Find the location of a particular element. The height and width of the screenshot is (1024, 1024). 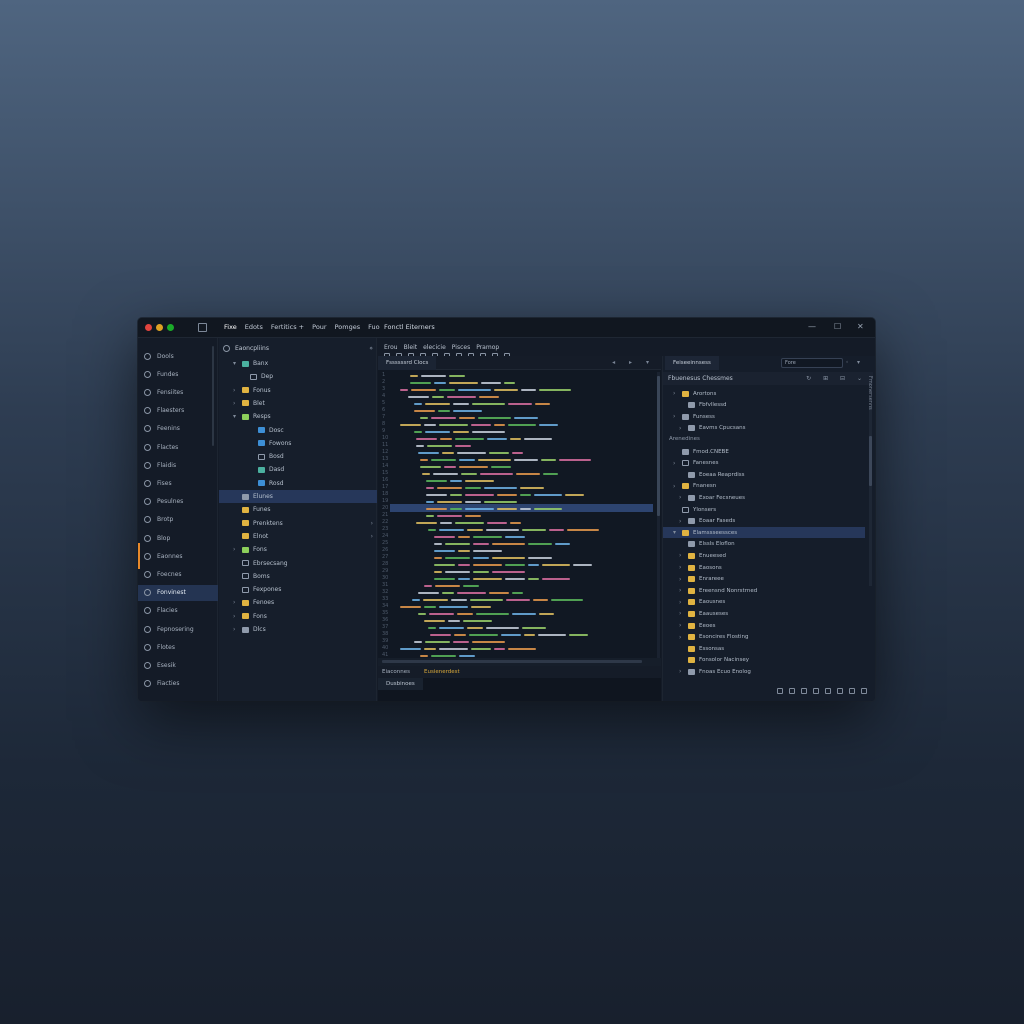

outline-item: Ylonsers is located at coordinates (764, 509).